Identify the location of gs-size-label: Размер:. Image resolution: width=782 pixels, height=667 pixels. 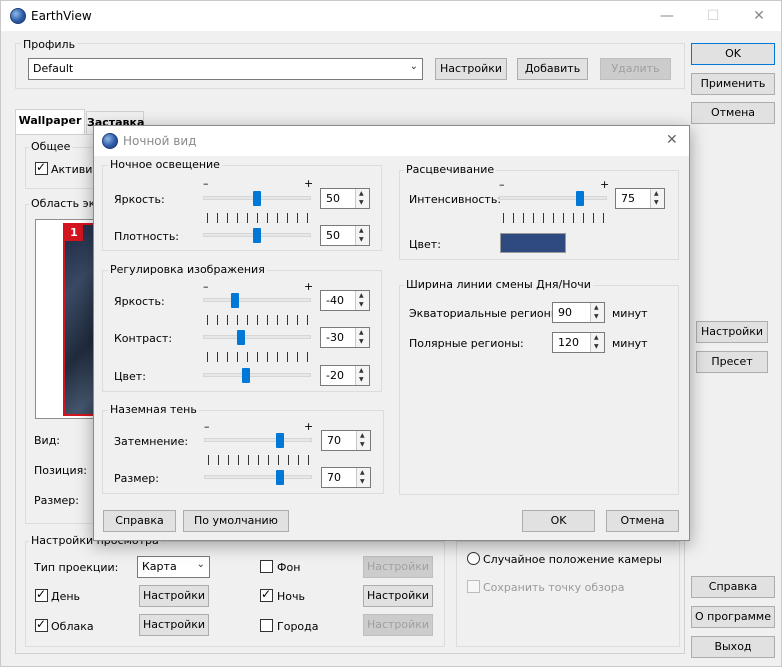
(136, 478).